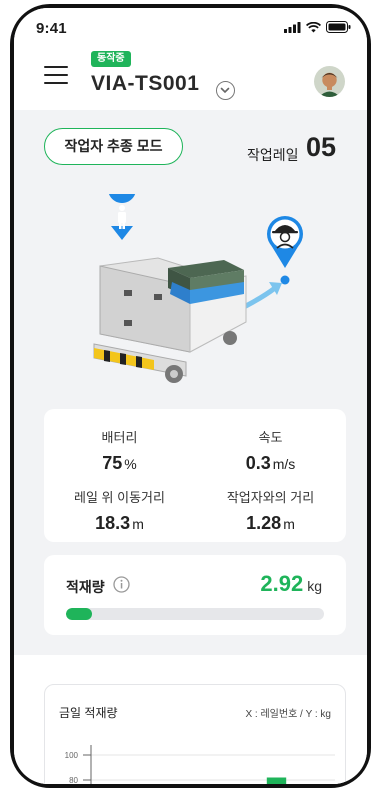  What do you see at coordinates (195, 614) in the screenshot?
I see `load-progress-bar` at bounding box center [195, 614].